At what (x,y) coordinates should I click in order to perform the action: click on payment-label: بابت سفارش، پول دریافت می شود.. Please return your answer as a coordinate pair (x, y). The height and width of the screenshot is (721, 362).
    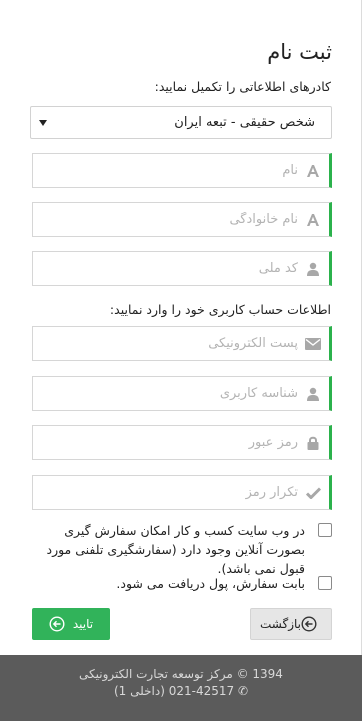
    Looking at the image, I should click on (210, 583).